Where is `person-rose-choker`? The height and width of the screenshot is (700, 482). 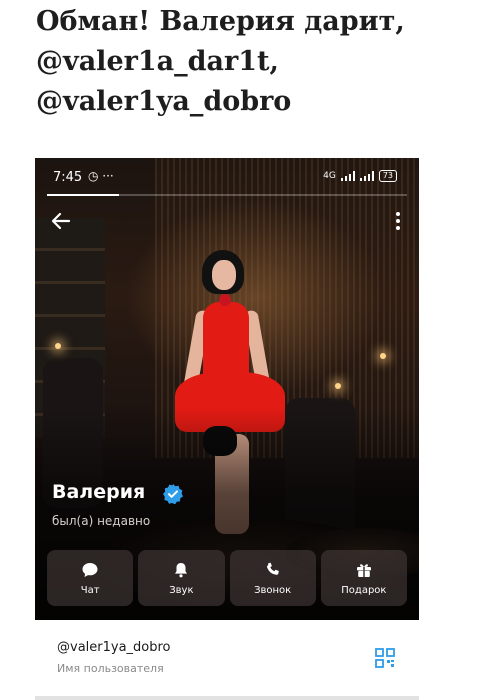
person-rose-choker is located at coordinates (225, 300).